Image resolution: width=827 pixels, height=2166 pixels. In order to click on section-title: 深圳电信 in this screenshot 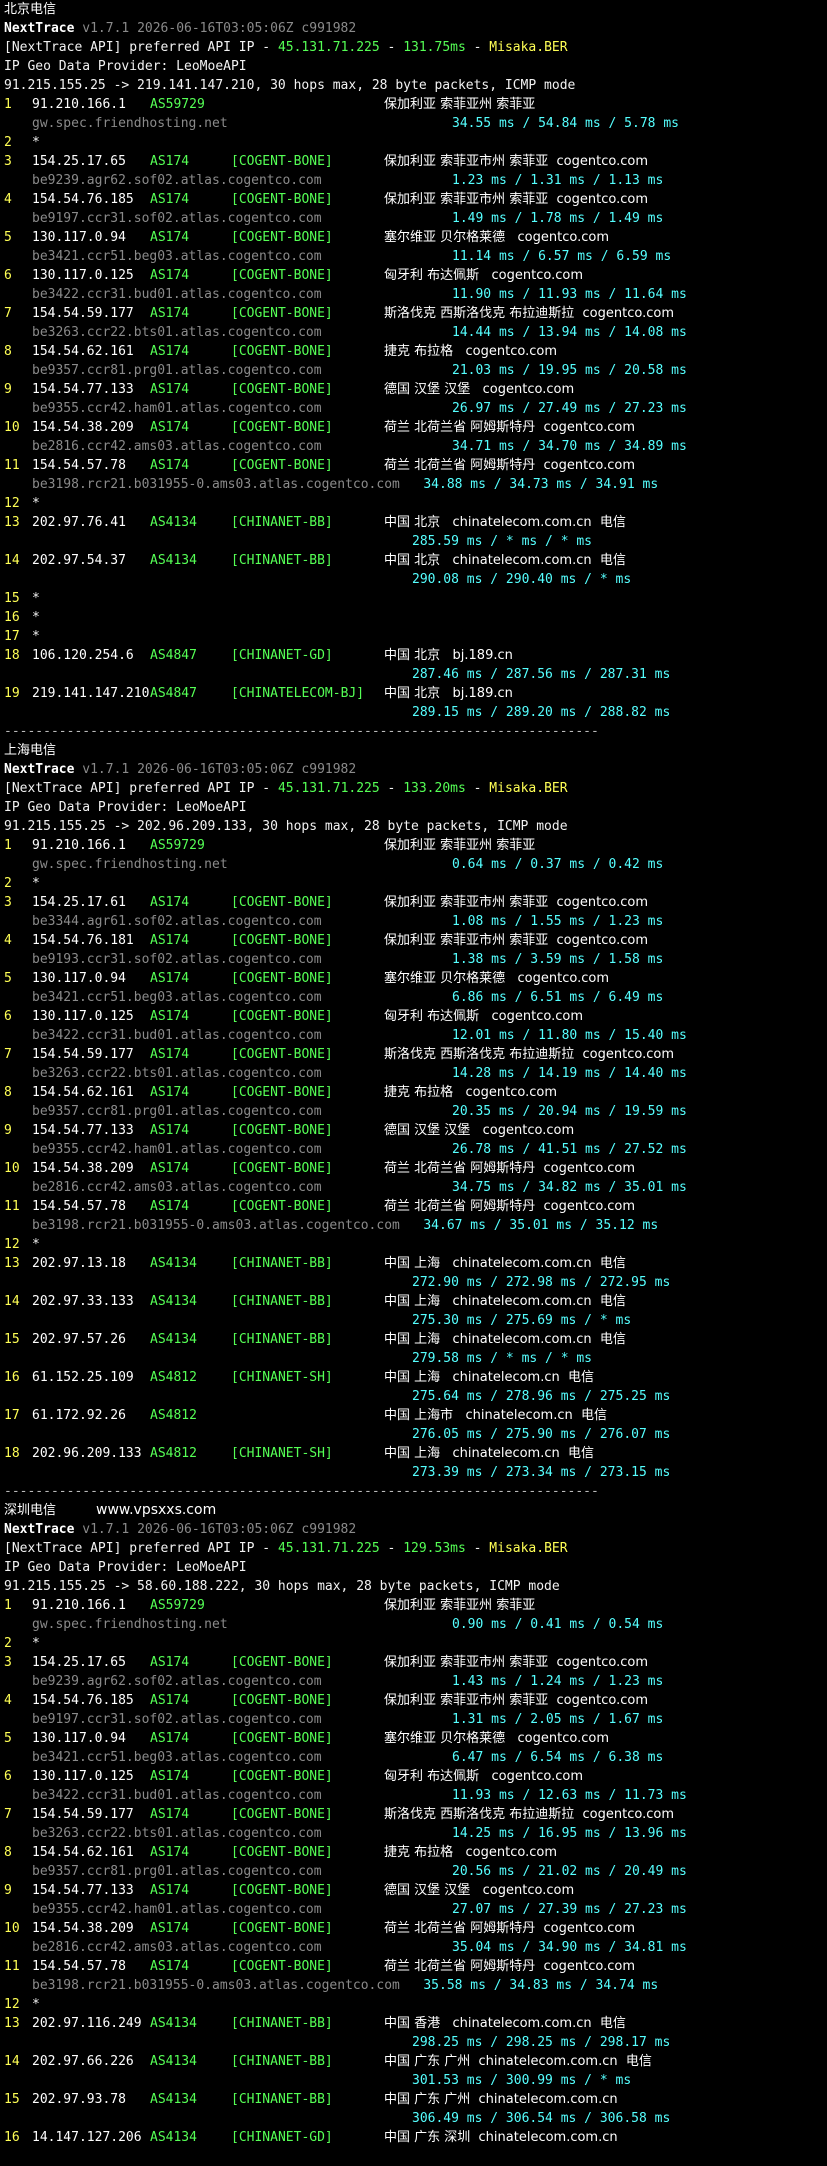, I will do `click(30, 1510)`.